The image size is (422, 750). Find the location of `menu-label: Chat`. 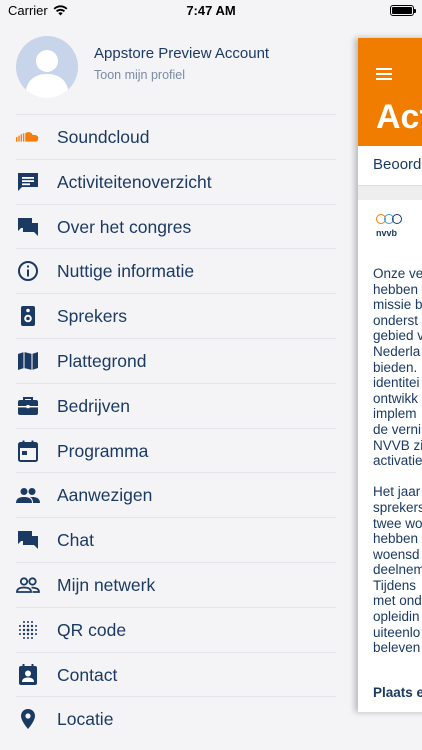

menu-label: Chat is located at coordinates (75, 540).